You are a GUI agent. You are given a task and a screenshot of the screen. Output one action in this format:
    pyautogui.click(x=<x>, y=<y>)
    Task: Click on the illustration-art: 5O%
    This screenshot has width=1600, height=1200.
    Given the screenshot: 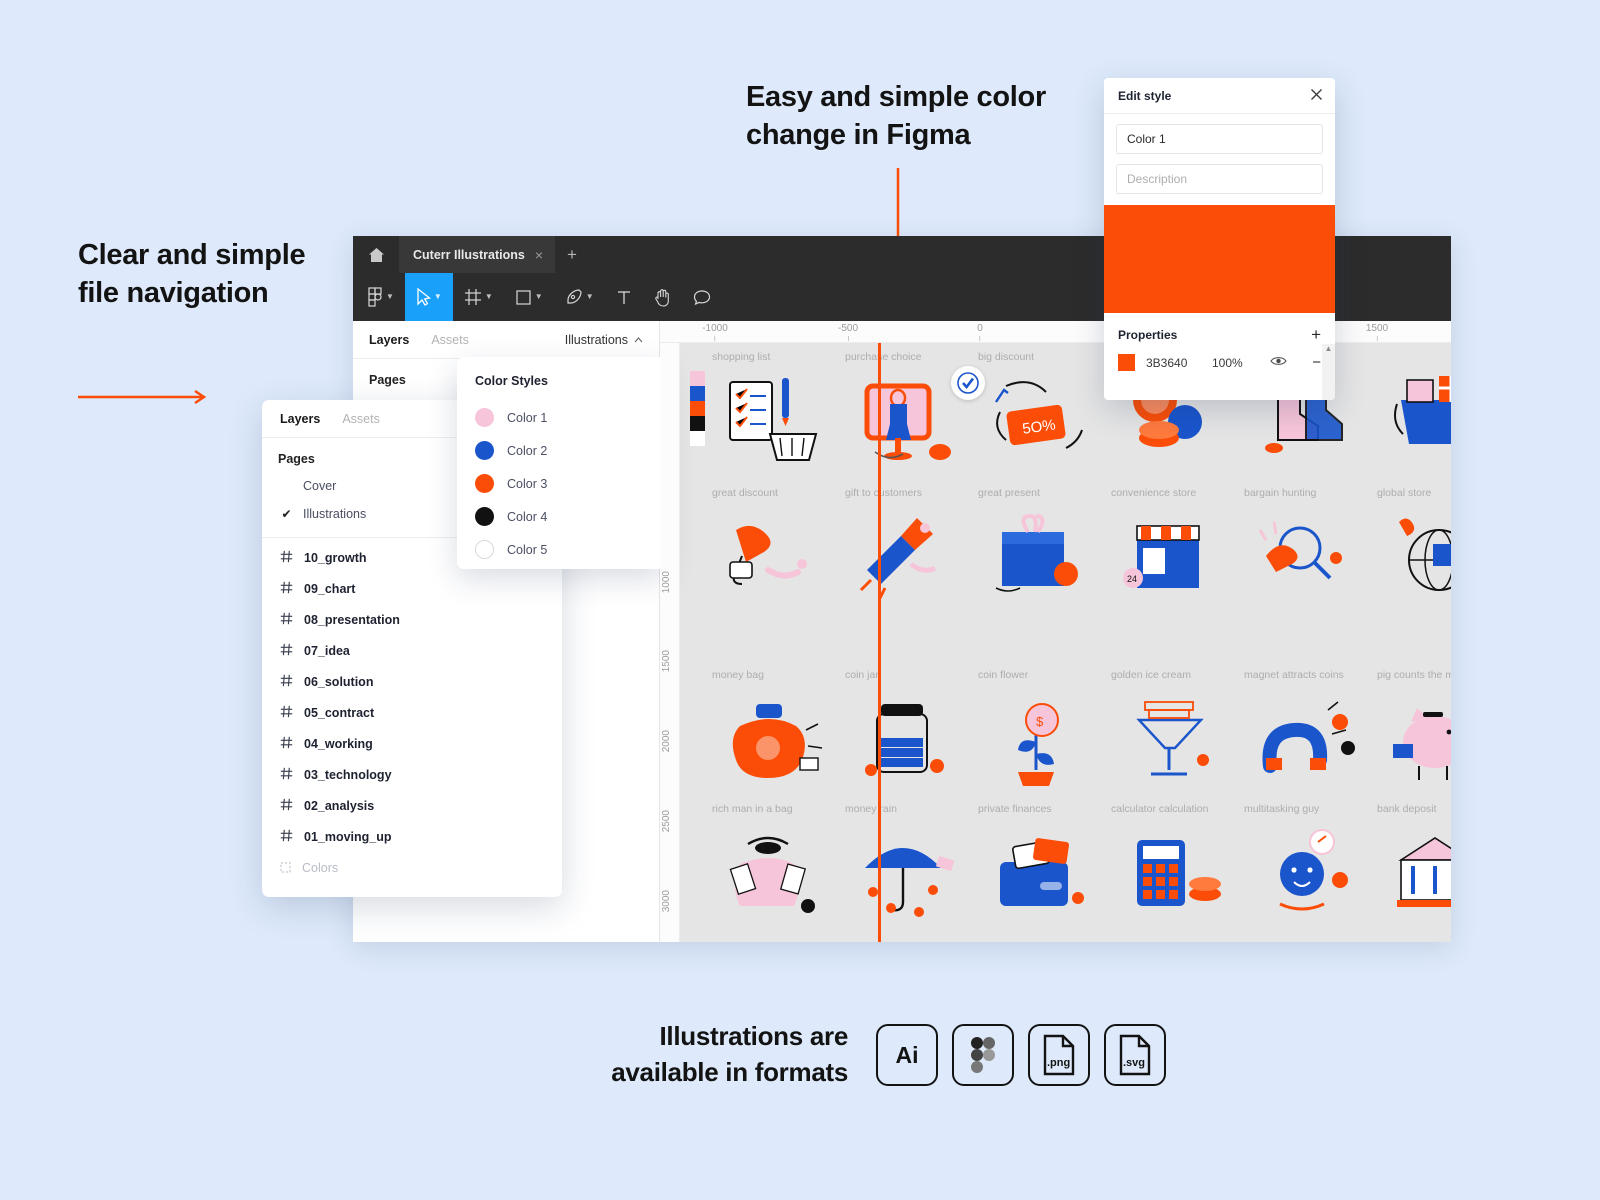 What is the action you would take?
    pyautogui.click(x=1045, y=427)
    